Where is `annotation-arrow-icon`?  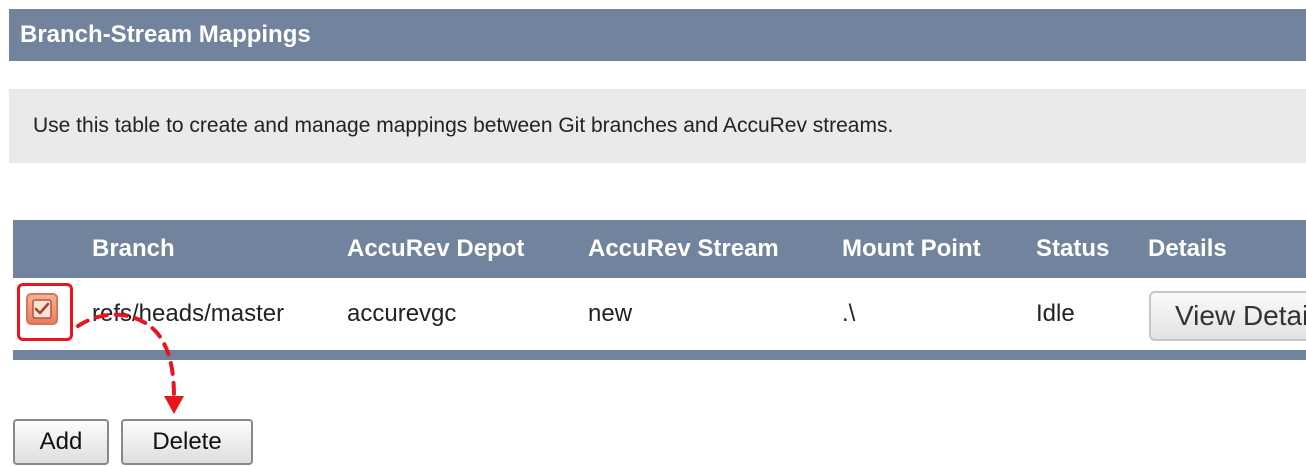
annotation-arrow-icon is located at coordinates (130, 363).